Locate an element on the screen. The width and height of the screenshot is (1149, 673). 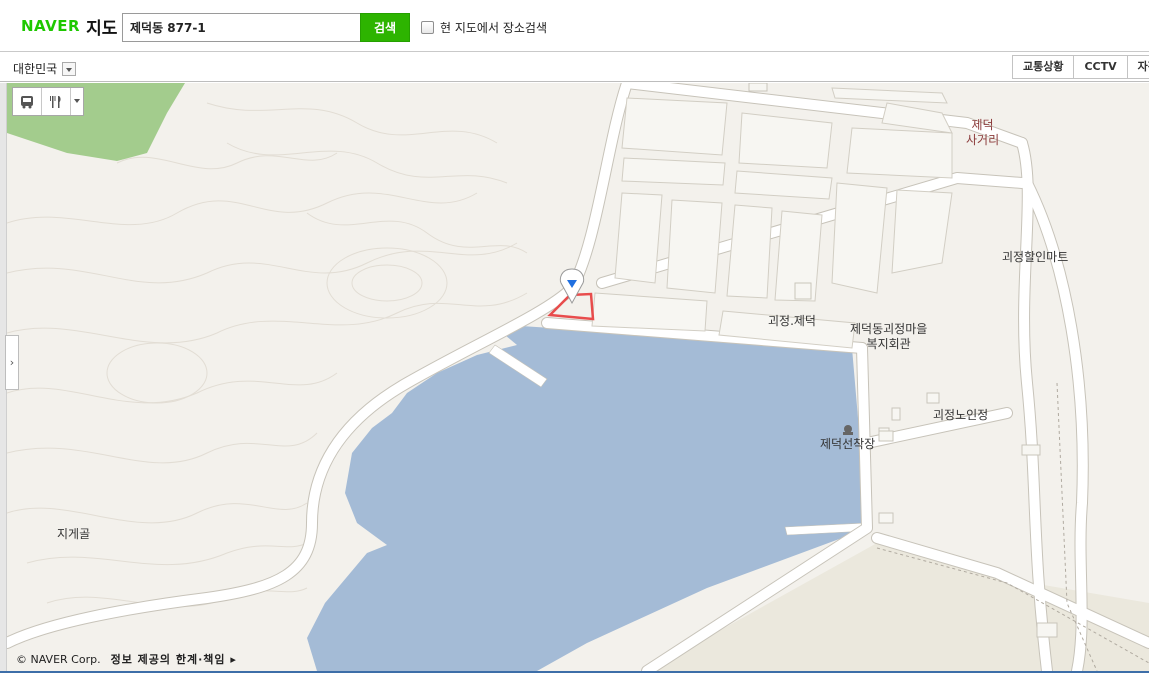
tab-traffic: 교통상황 is located at coordinates (1043, 67).